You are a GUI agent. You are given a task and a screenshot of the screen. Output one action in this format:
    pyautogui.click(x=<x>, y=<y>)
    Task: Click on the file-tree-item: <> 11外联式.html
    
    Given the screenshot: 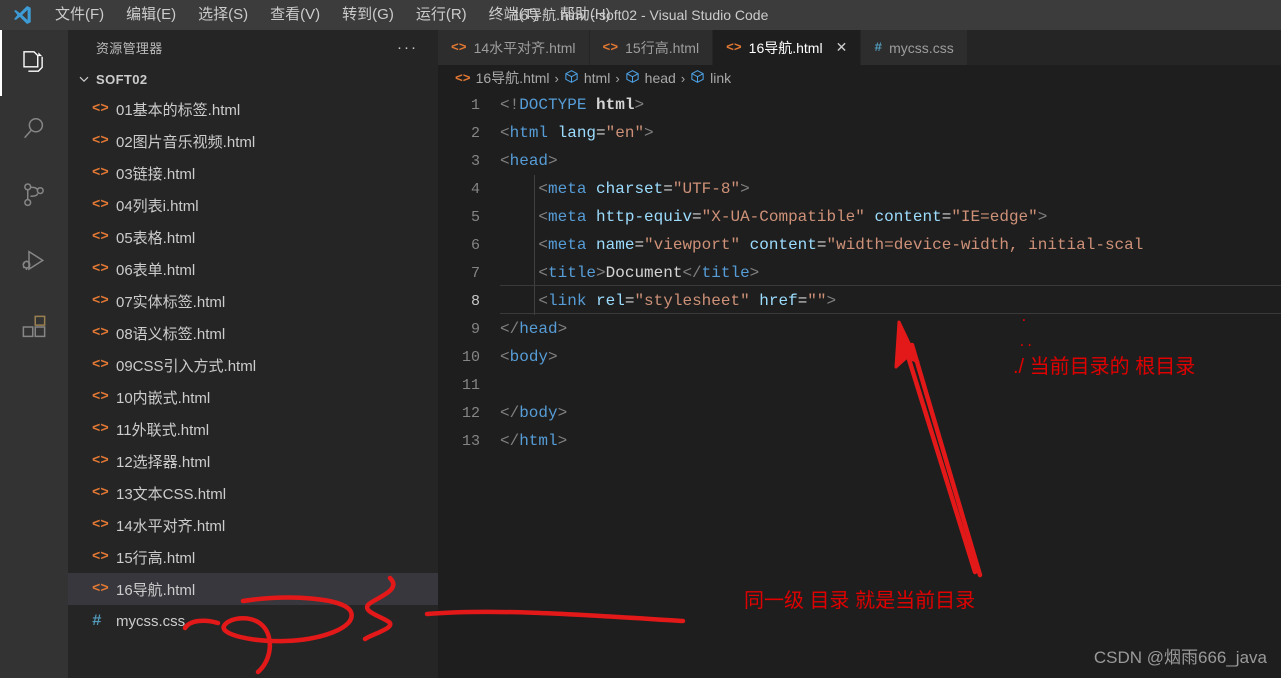 What is the action you would take?
    pyautogui.click(x=253, y=429)
    